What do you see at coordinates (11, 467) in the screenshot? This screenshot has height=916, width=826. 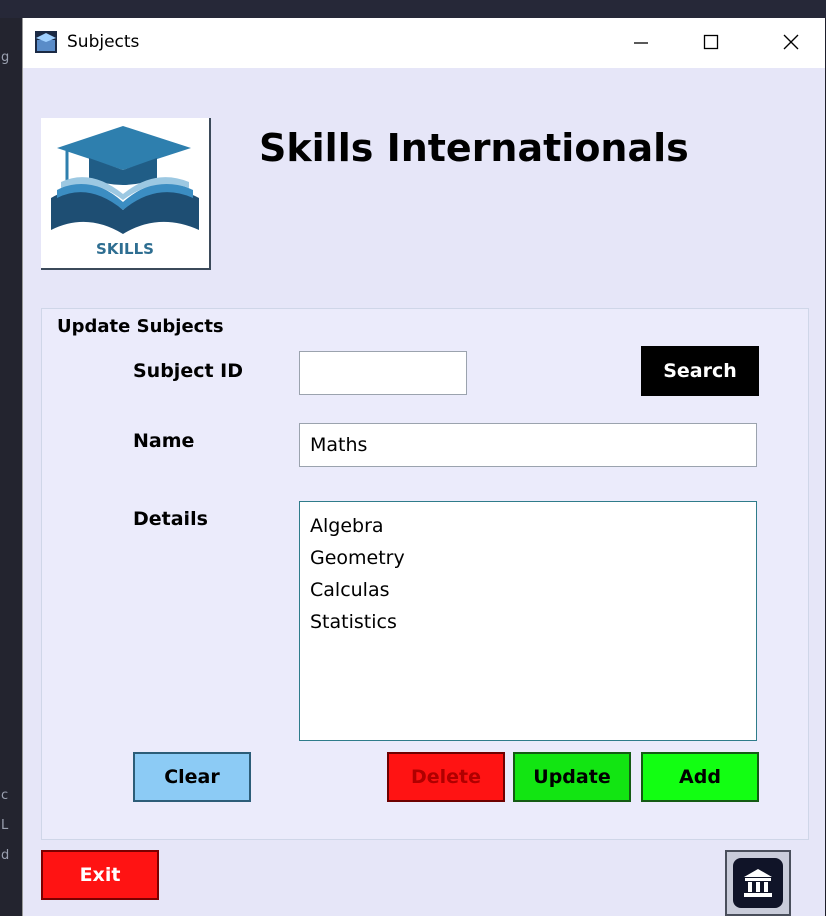 I see `background-editor: g c L d` at bounding box center [11, 467].